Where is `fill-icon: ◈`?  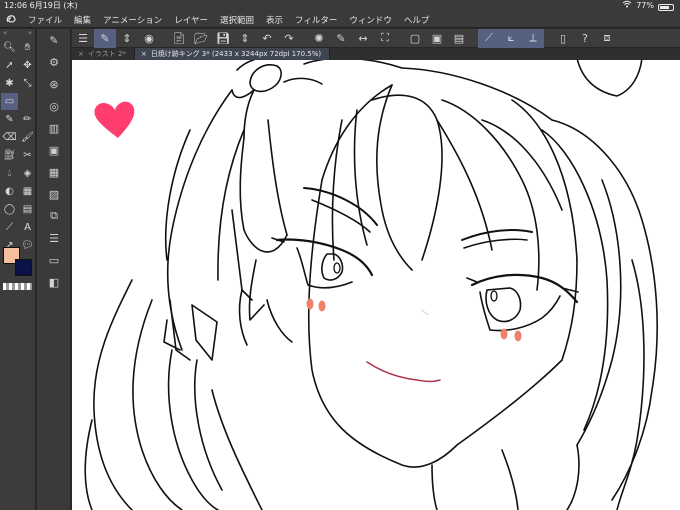 fill-icon: ◈ is located at coordinates (27, 173).